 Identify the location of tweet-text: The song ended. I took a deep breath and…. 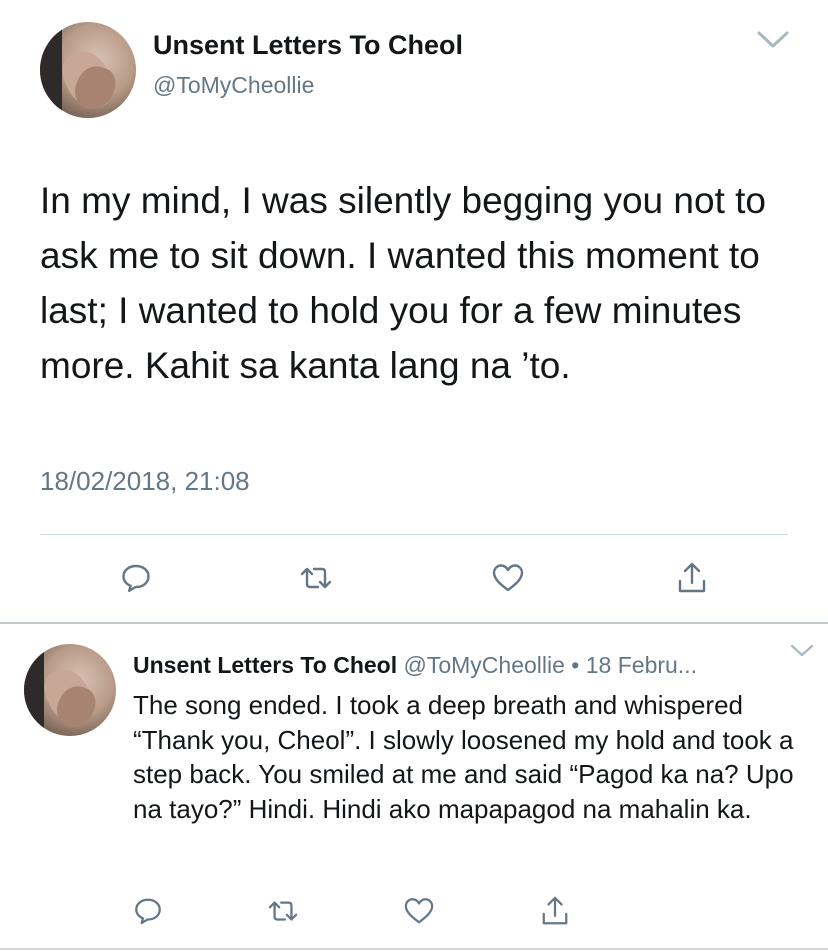
(463, 757).